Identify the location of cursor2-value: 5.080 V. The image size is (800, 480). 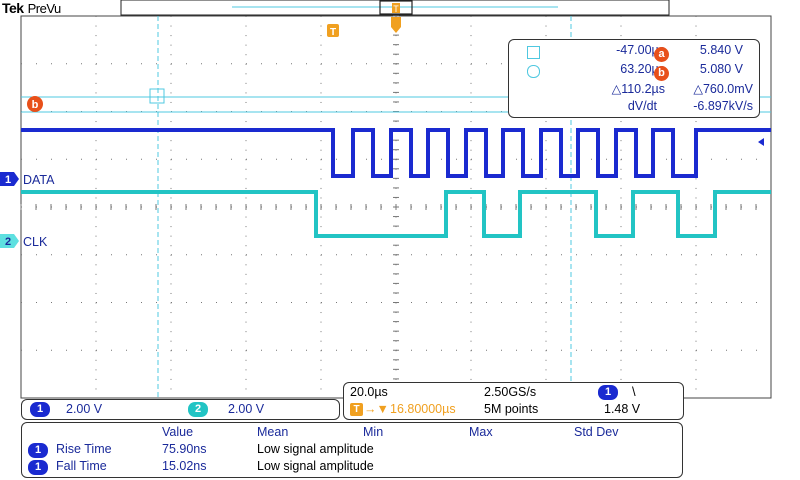
(721, 69).